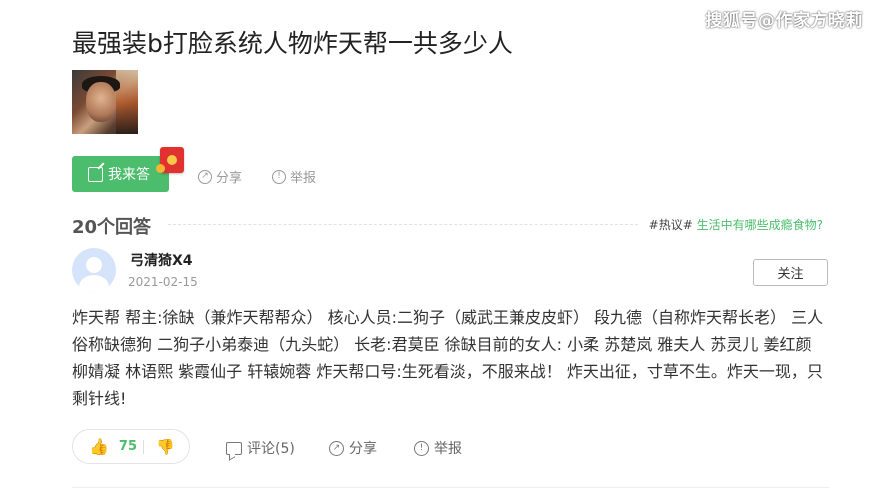  I want to click on answer-report-button: ! 举报, so click(438, 448).